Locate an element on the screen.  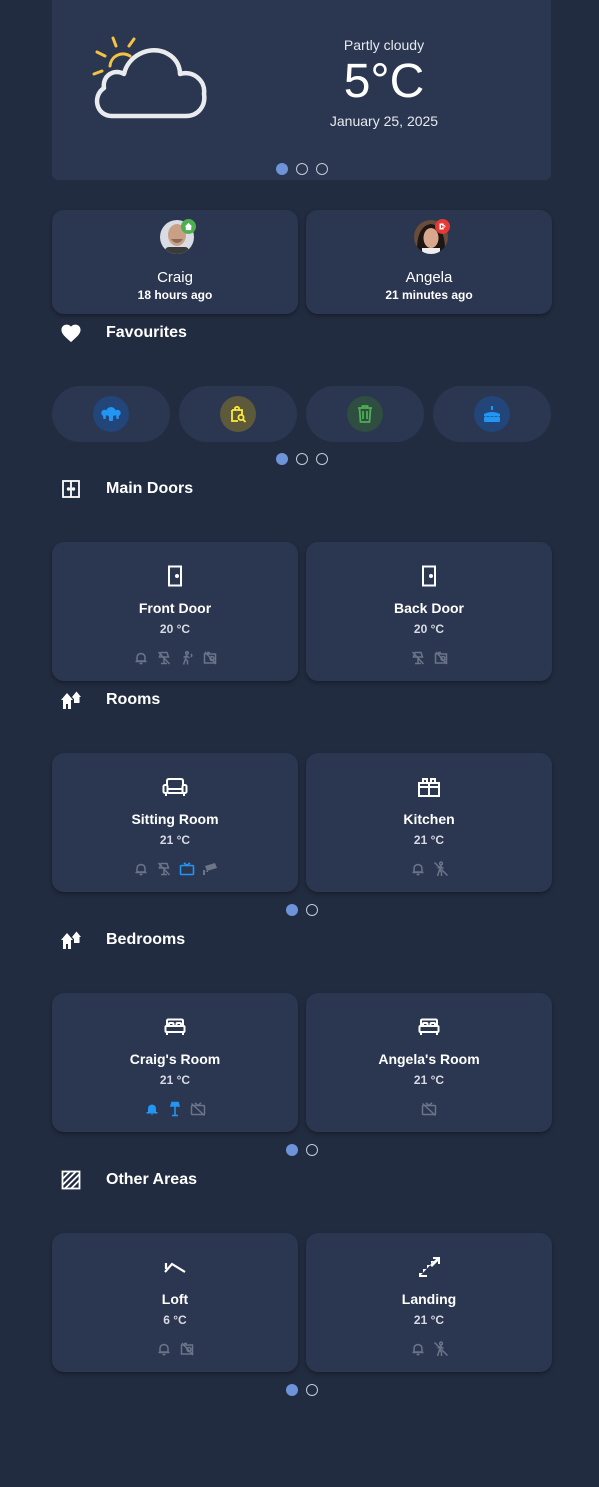
person-last-changed: 18 hours ago is located at coordinates (175, 295).